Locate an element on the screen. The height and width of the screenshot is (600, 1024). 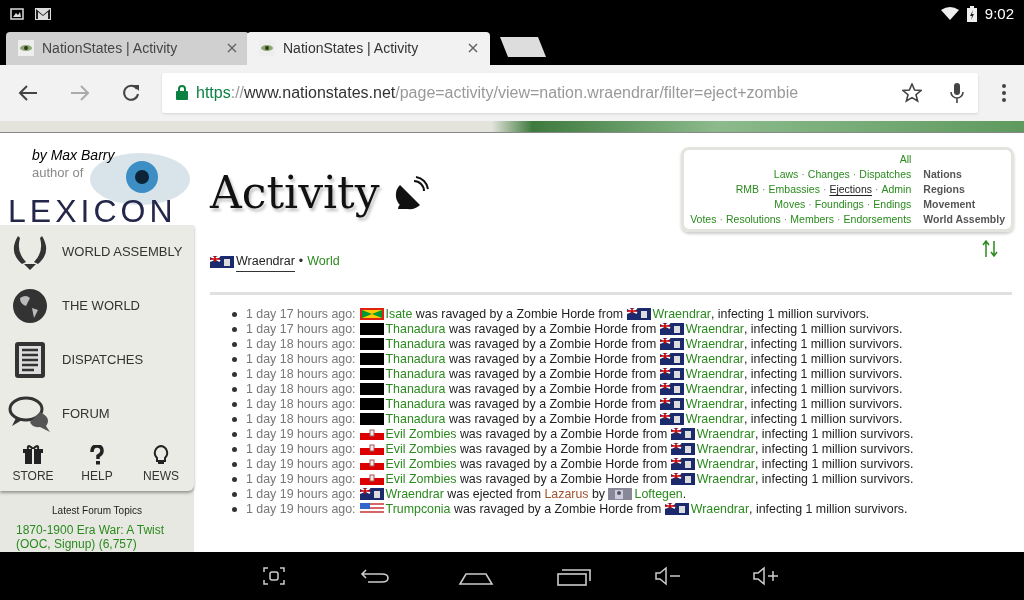
filter-link: Endings is located at coordinates (892, 203).